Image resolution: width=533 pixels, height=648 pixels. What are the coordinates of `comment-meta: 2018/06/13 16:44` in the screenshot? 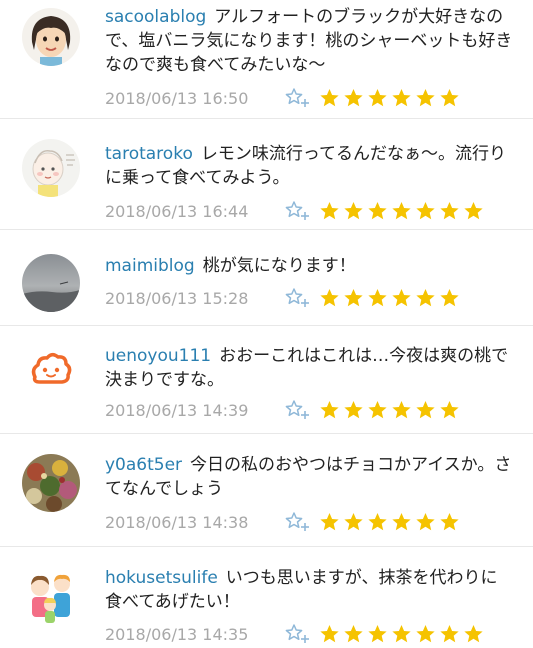 It's located at (296, 211).